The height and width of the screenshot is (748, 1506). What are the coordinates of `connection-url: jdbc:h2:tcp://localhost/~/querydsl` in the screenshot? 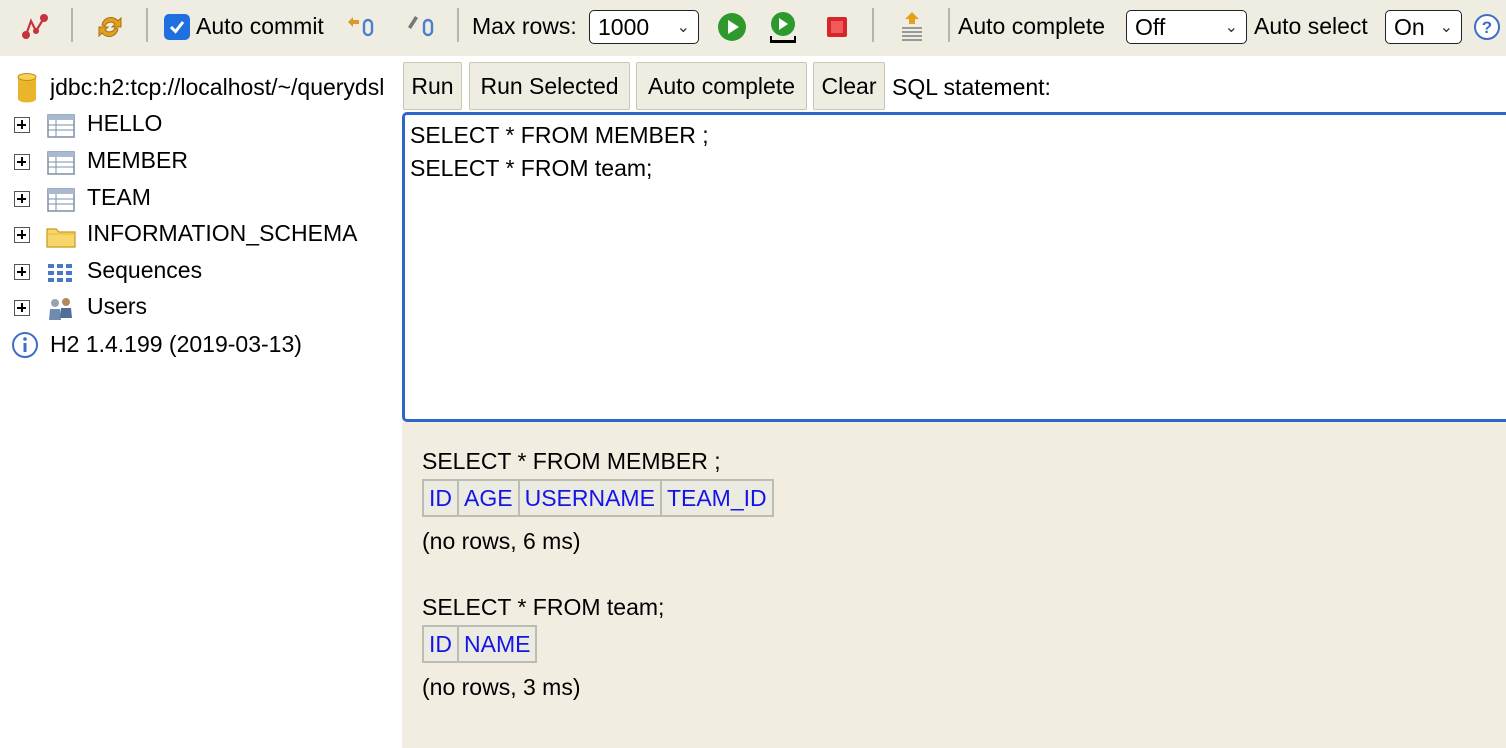 It's located at (217, 87).